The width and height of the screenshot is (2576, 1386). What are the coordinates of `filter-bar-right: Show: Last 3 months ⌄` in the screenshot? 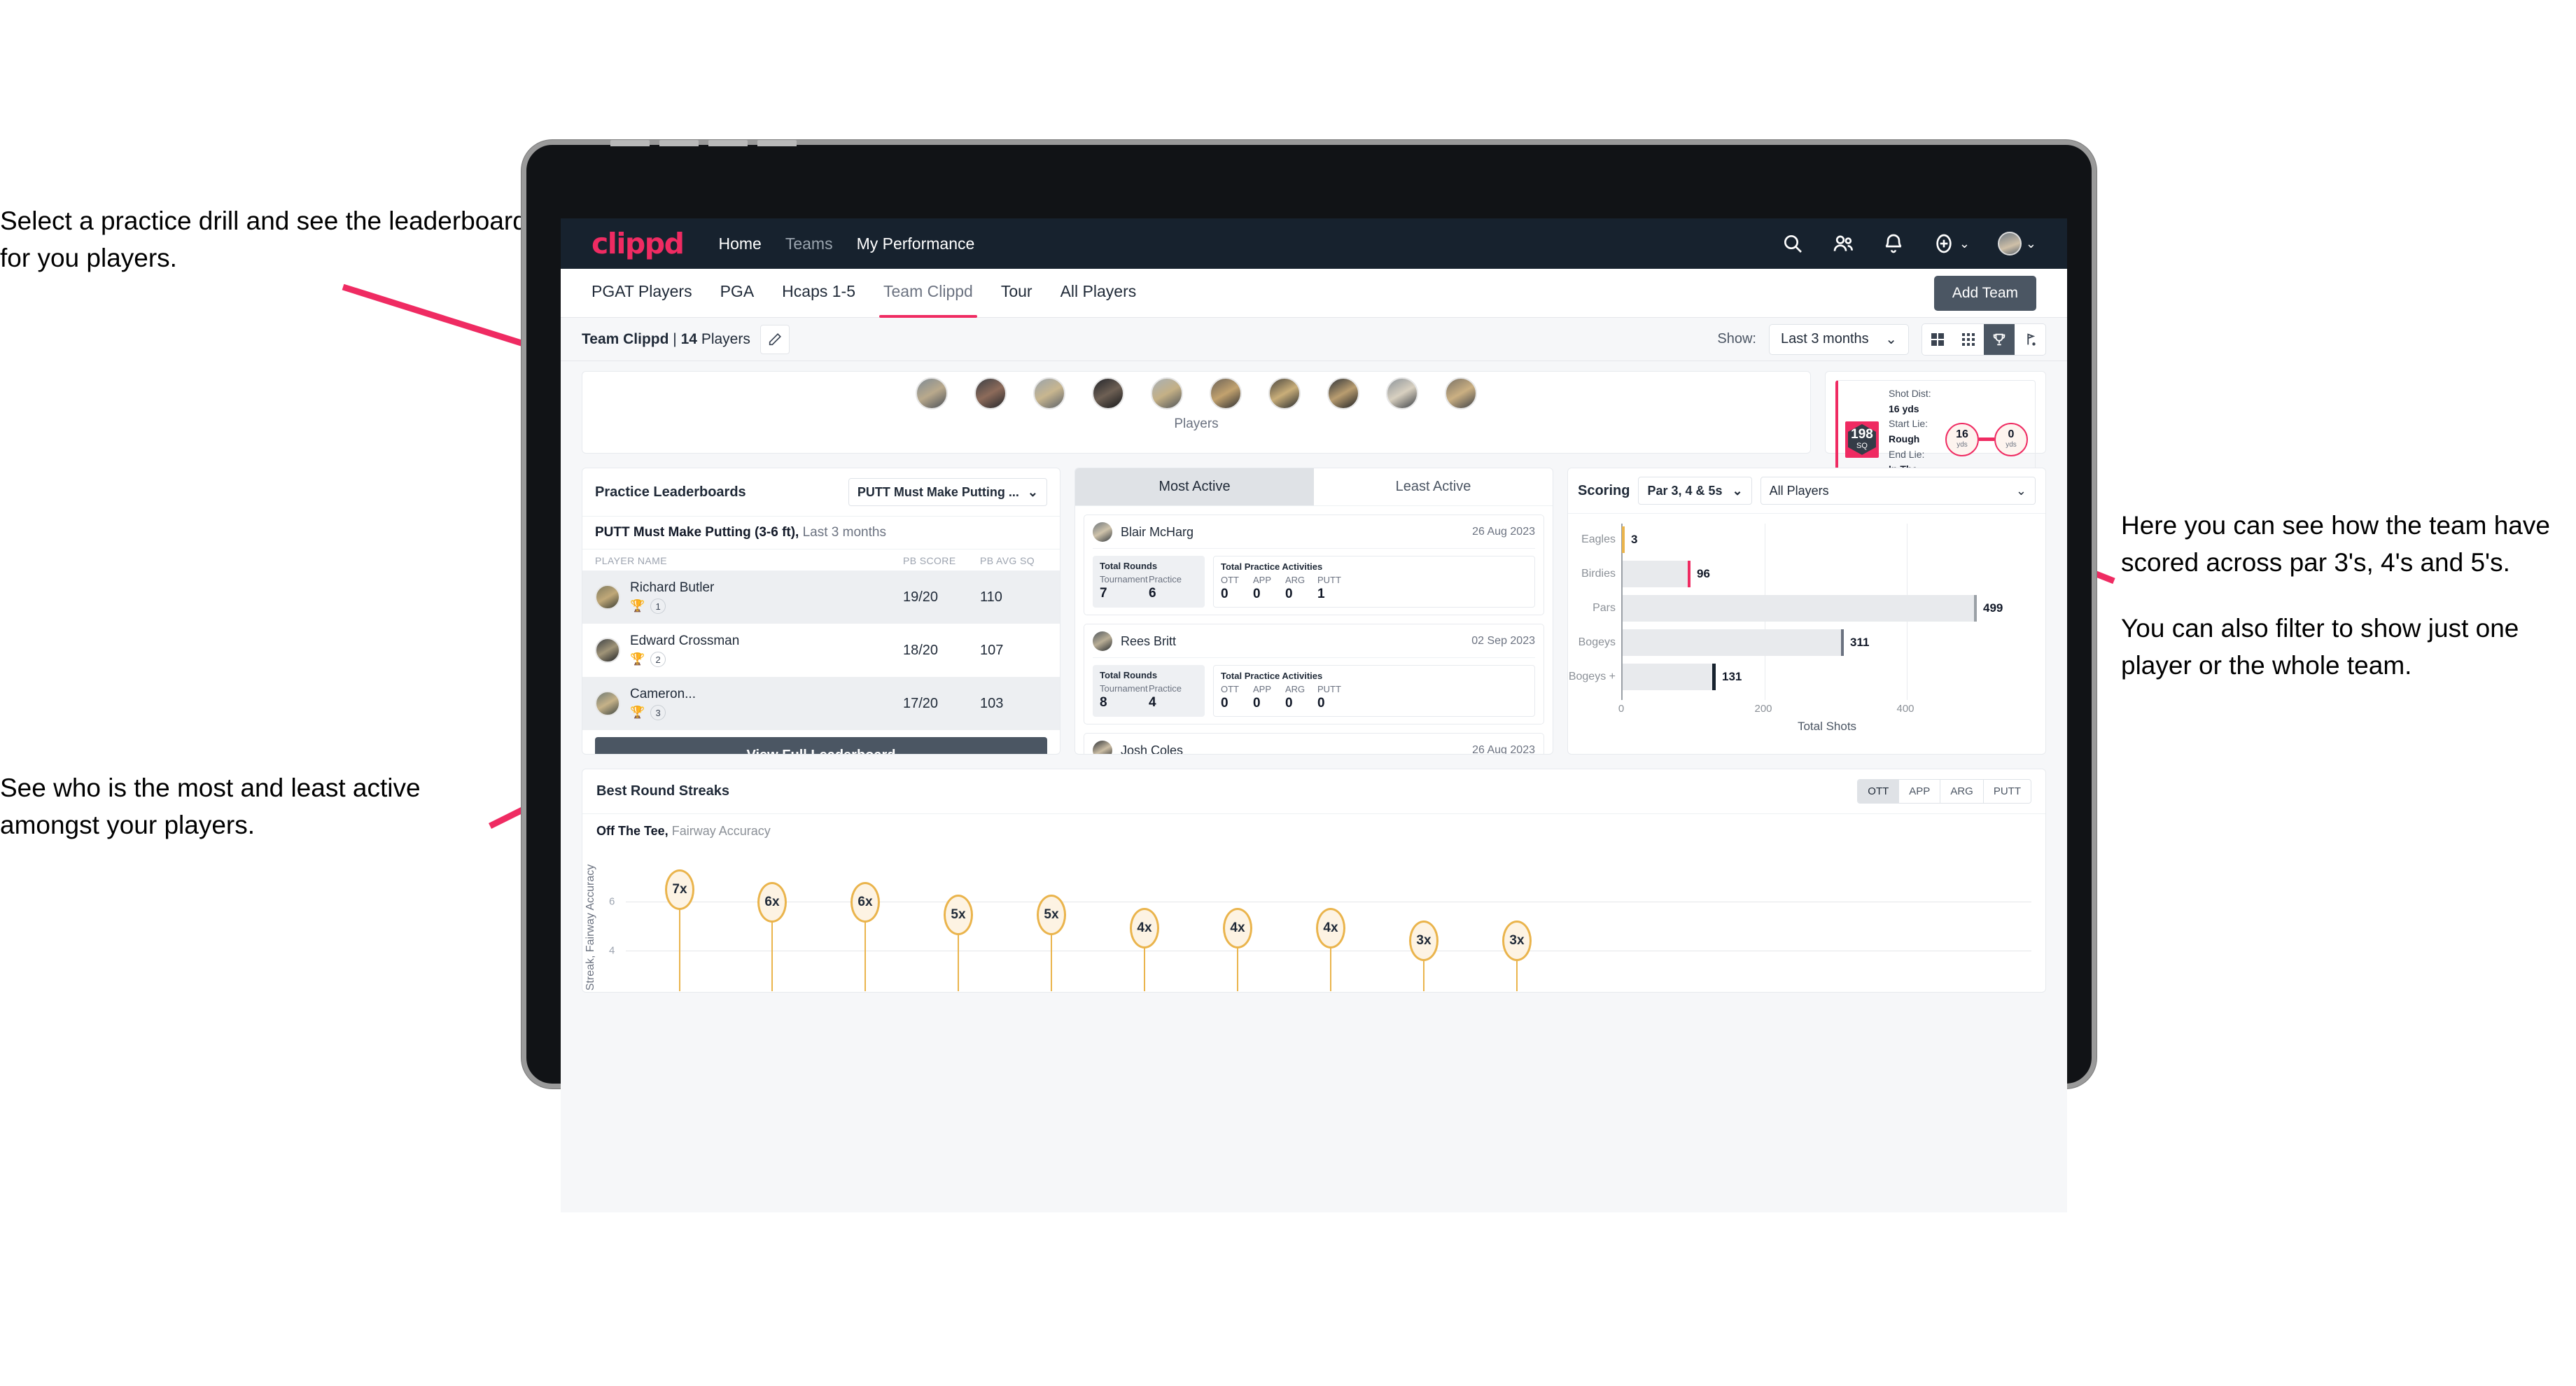 It's located at (1881, 339).